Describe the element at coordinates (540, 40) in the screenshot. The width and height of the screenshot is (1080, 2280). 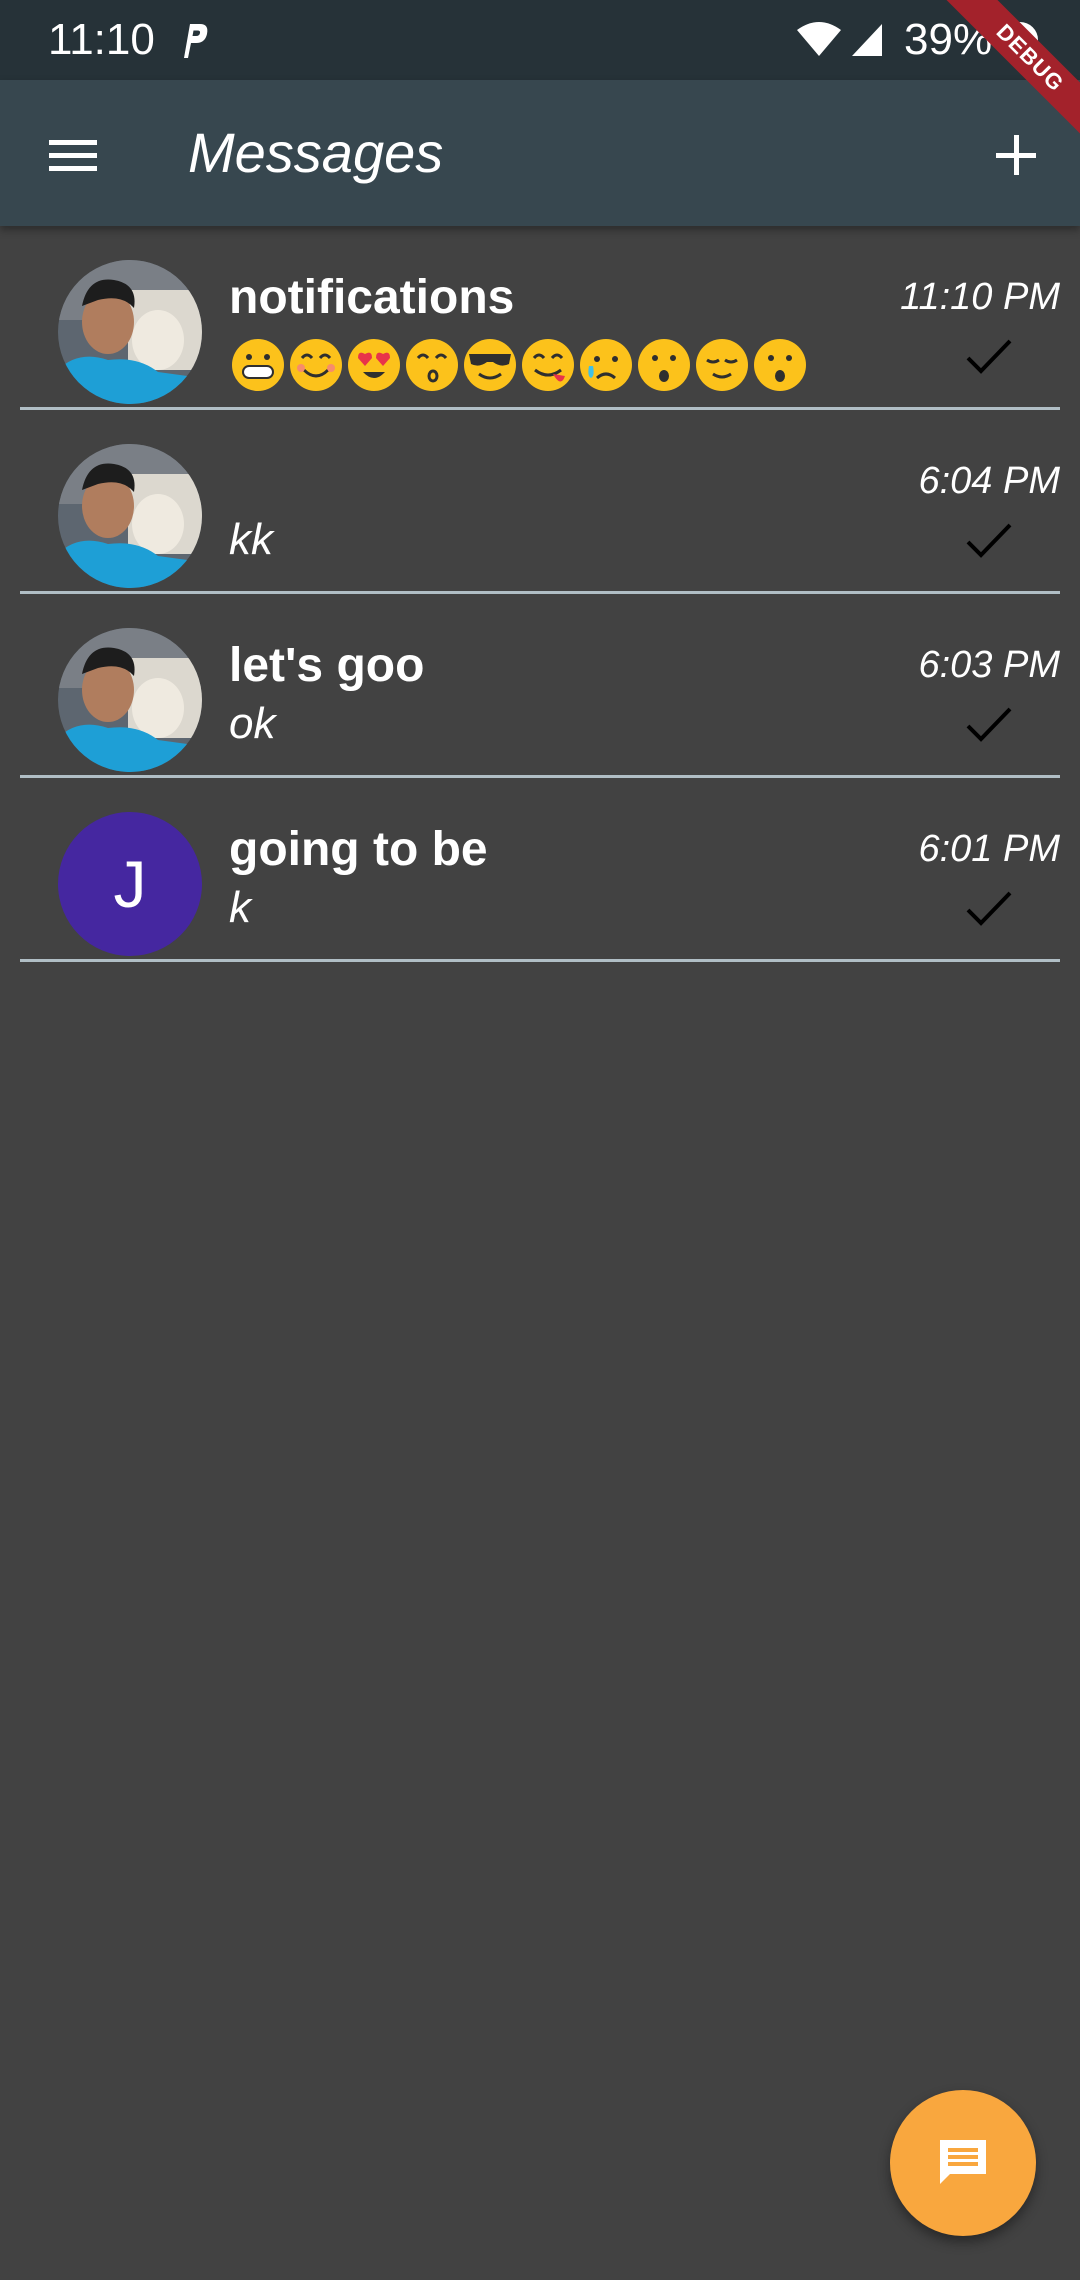
I see `status-bar: 11:10 39%` at that location.